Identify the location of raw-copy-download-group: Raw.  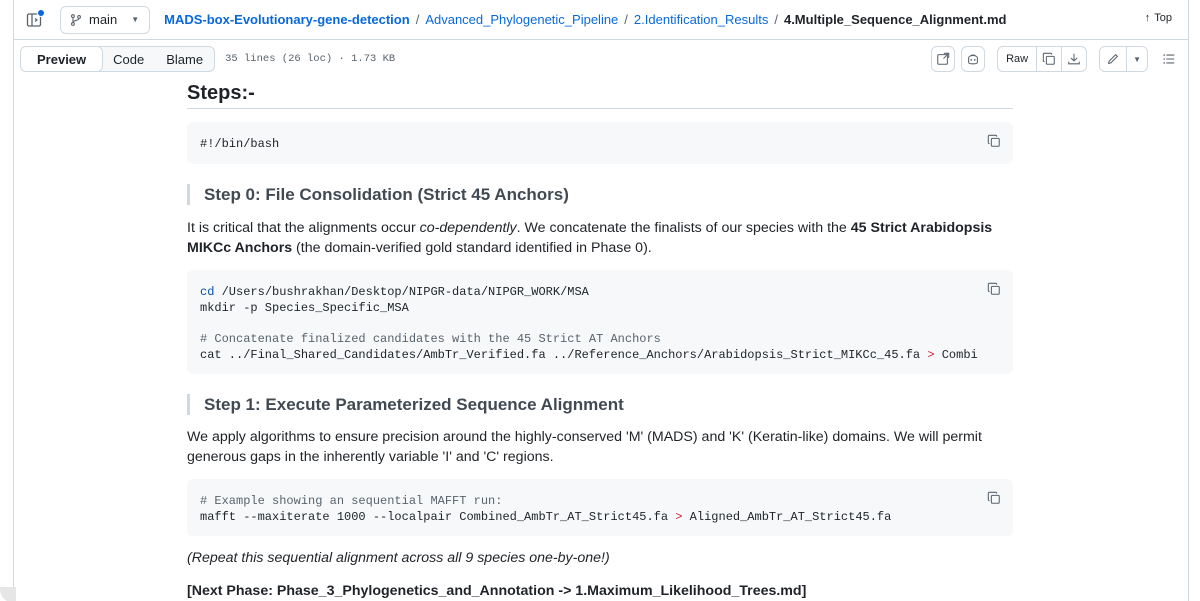
(1042, 59).